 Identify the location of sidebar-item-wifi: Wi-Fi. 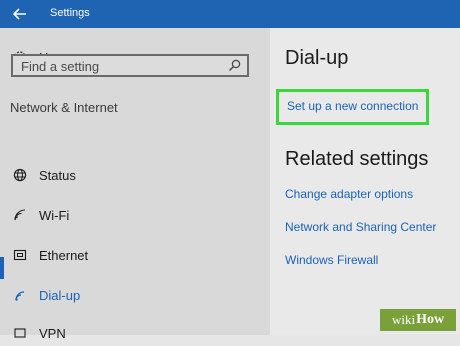
(135, 215).